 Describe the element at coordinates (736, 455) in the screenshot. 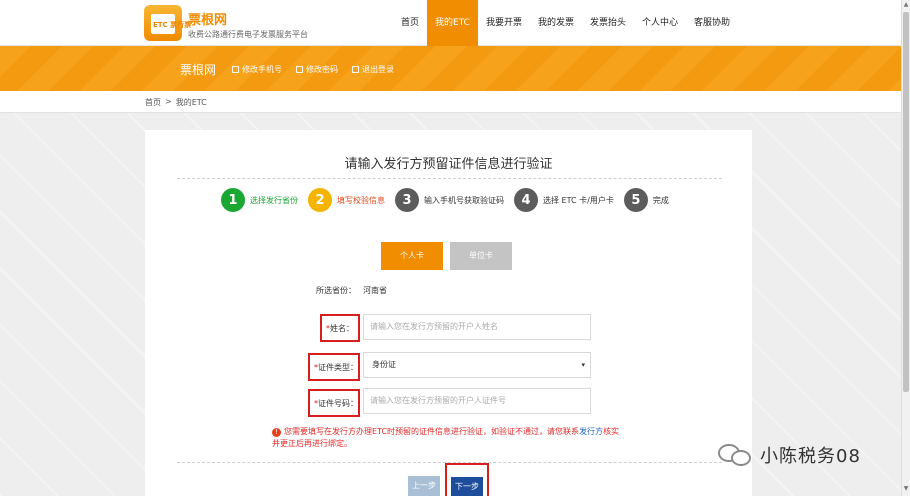

I see `wechat-icon` at that location.